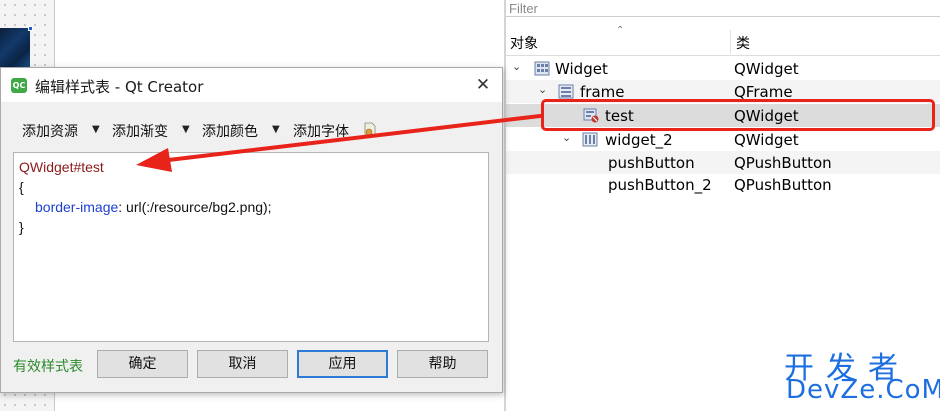  I want to click on css-declaration-line: border-image: url(:/resource/bg2.png);, so click(153, 207).